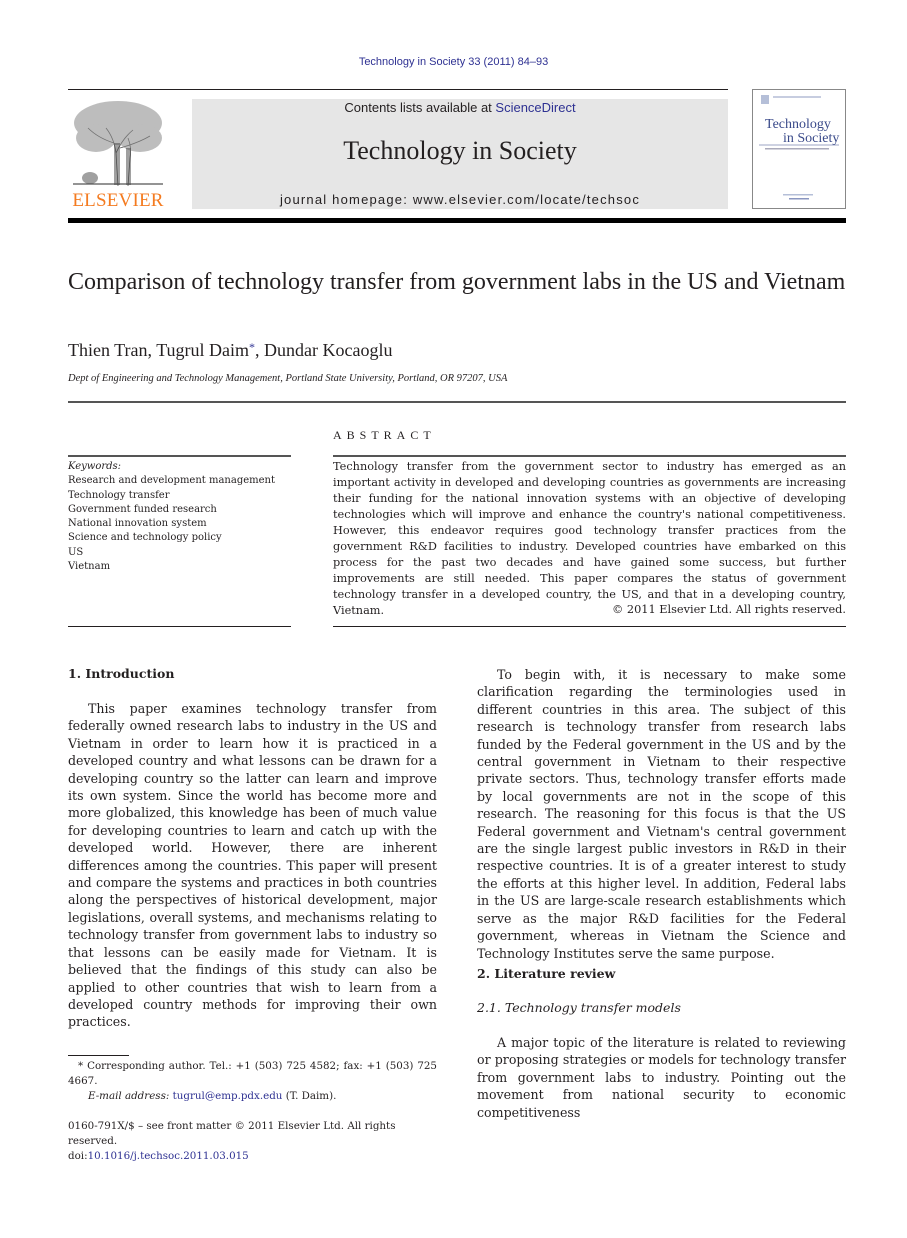 This screenshot has height=1238, width=907. What do you see at coordinates (811, 138) in the screenshot?
I see `cover-title-line2: in Society` at bounding box center [811, 138].